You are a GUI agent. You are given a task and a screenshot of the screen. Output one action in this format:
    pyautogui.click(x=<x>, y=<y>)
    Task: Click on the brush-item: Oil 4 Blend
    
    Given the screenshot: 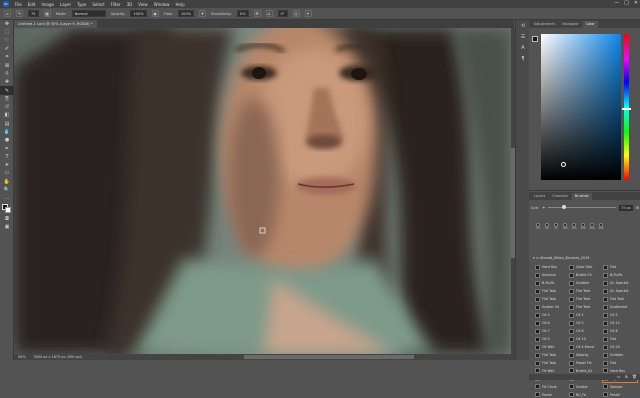 What is the action you would take?
    pyautogui.click(x=586, y=347)
    